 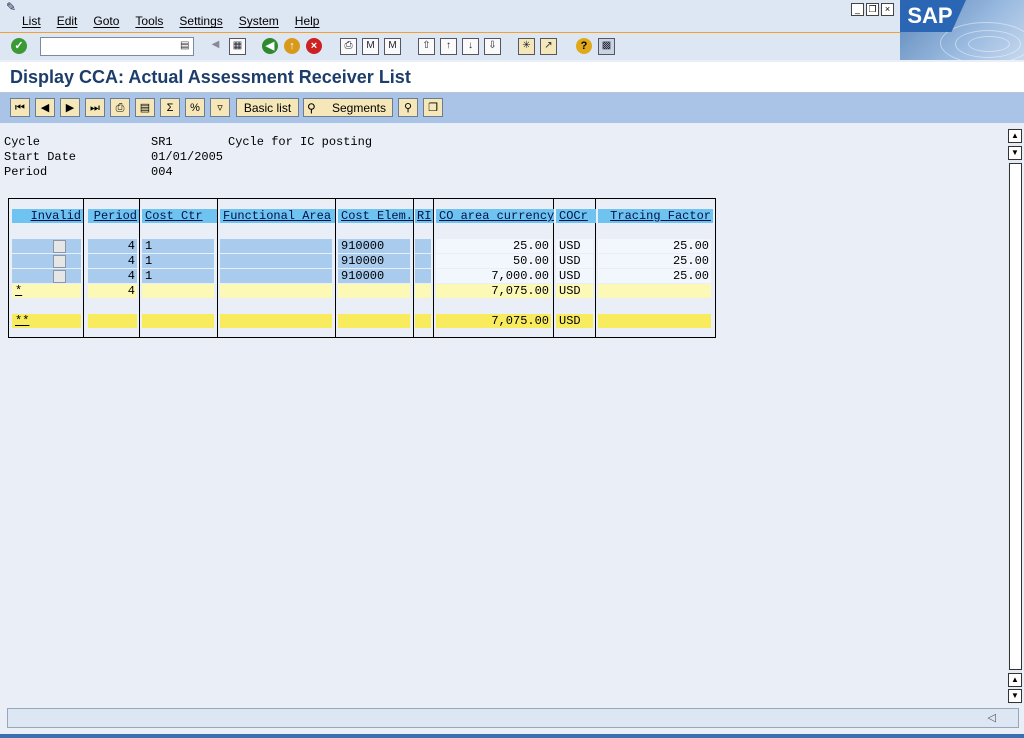 I want to click on filter-icon: ▿, so click(x=220, y=107).